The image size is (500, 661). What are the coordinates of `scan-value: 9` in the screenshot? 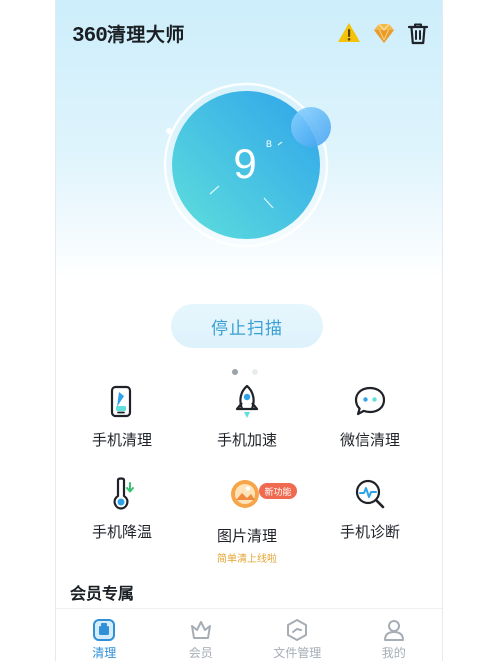 It's located at (244, 163).